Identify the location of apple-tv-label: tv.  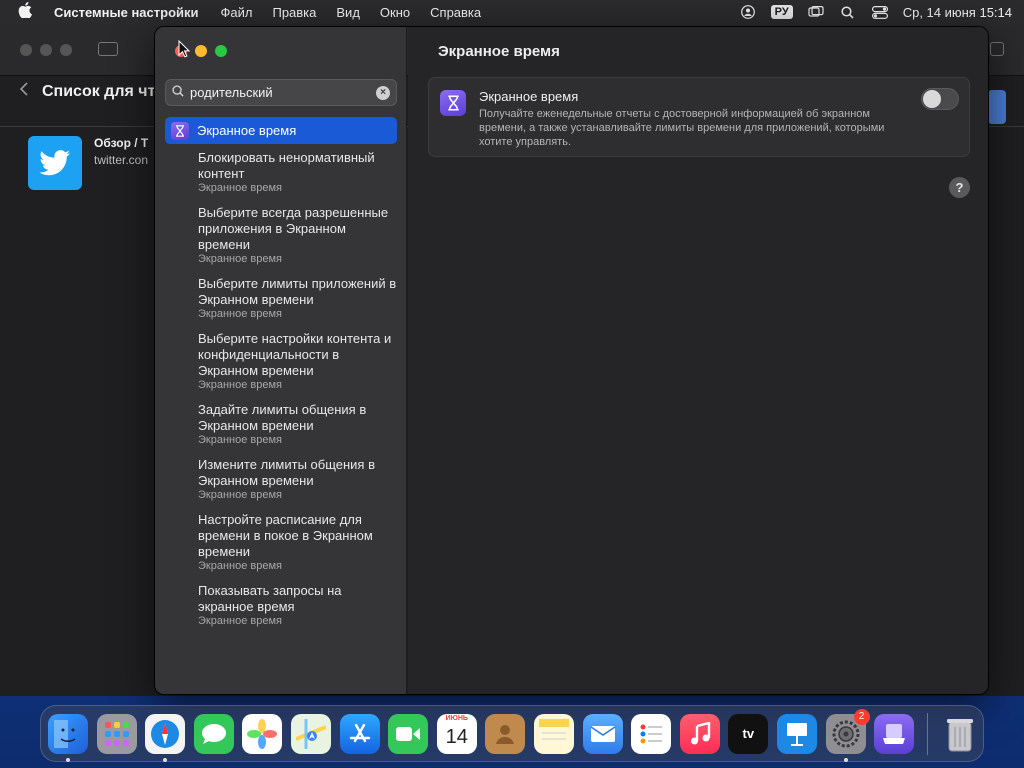
(748, 733).